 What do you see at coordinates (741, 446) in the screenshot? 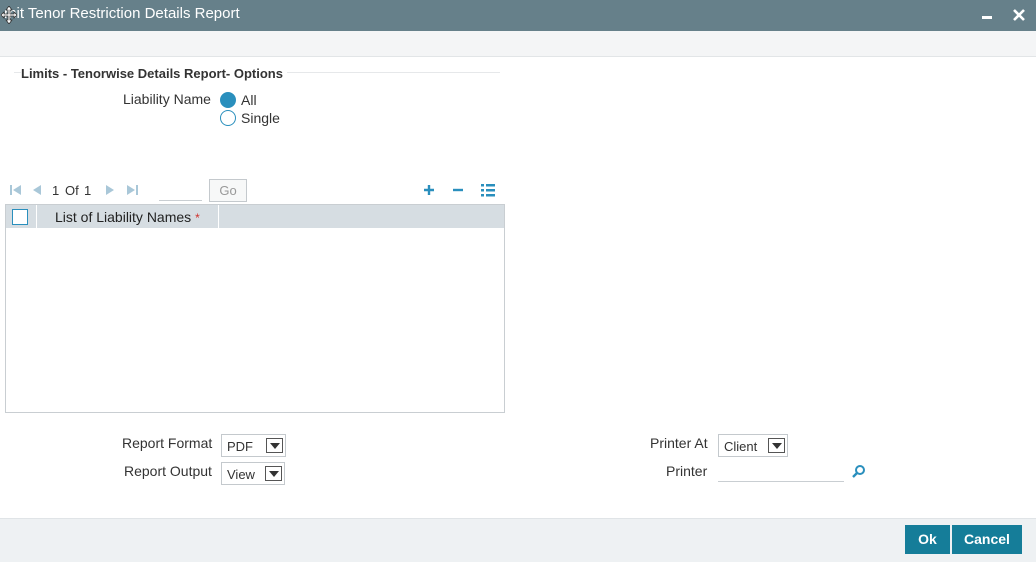
I see `printer-at-value: Client` at bounding box center [741, 446].